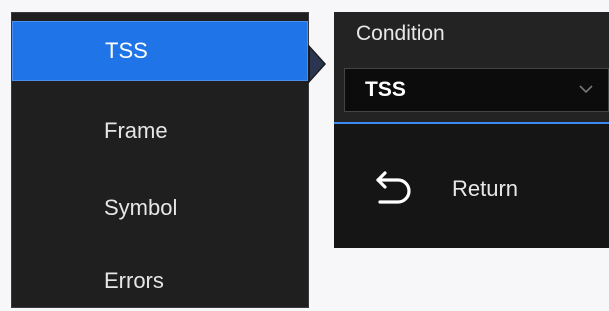 This screenshot has width=609, height=311. What do you see at coordinates (126, 50) in the screenshot?
I see `menu-item-label: TSS` at bounding box center [126, 50].